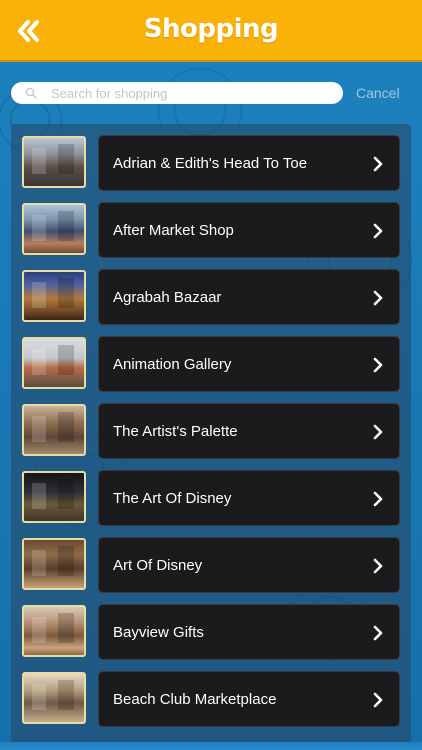 The width and height of the screenshot is (422, 750). I want to click on list-item-label: Bayview Gifts, so click(158, 632).